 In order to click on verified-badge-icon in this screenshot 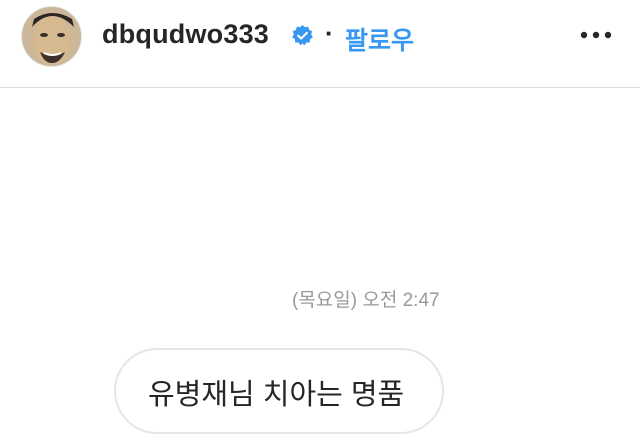, I will do `click(302, 35)`.